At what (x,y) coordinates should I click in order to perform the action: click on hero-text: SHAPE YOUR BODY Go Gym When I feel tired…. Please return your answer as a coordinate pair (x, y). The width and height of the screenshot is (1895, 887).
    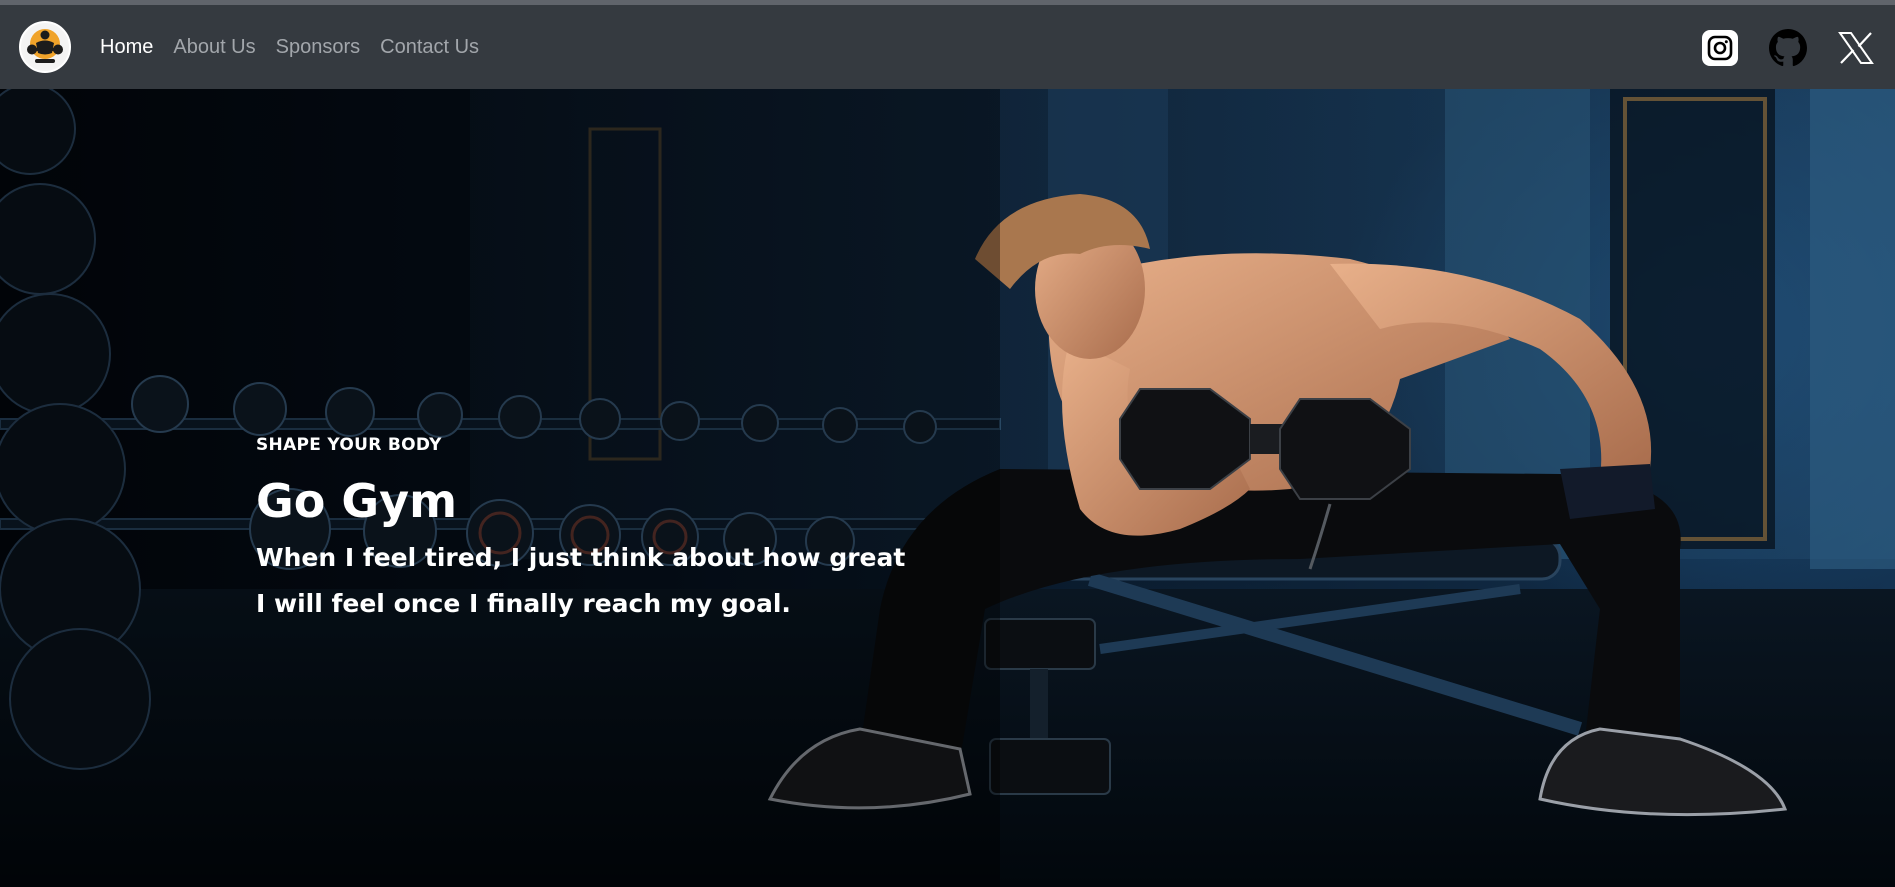
    Looking at the image, I should click on (586, 531).